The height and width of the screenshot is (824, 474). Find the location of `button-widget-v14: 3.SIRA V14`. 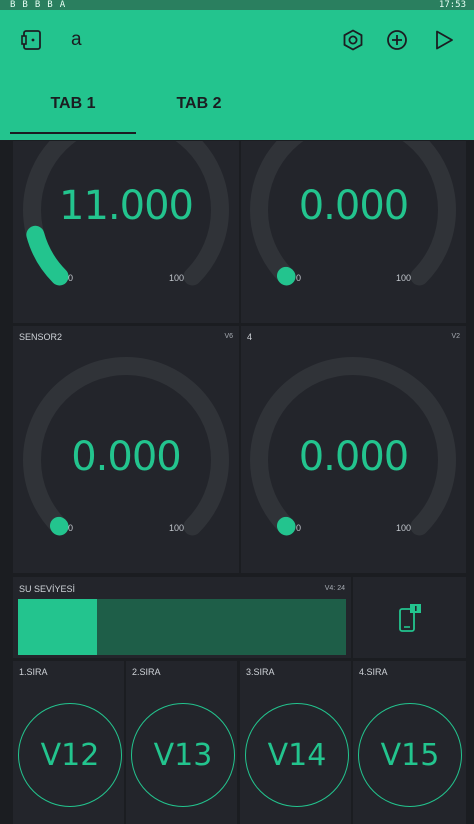

button-widget-v14: 3.SIRA V14 is located at coordinates (295, 742).